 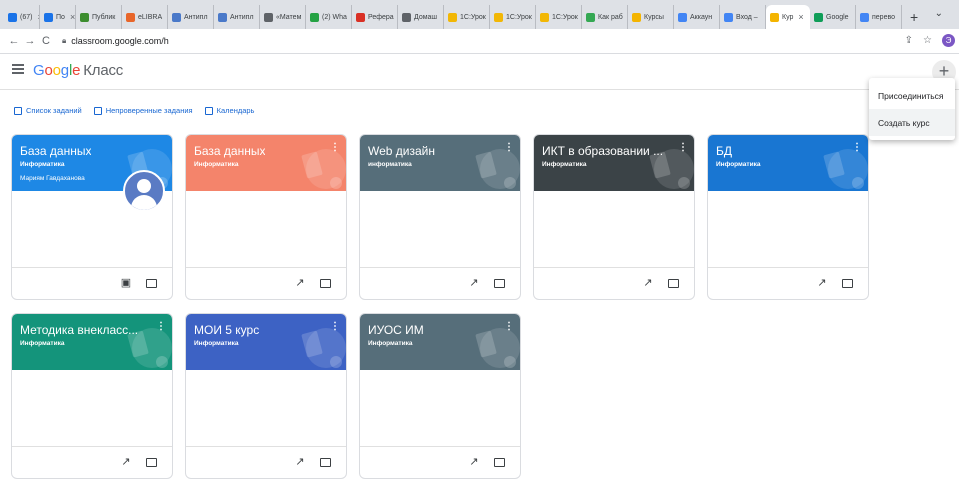 I want to click on browser-tab: Google, so click(x=833, y=17).